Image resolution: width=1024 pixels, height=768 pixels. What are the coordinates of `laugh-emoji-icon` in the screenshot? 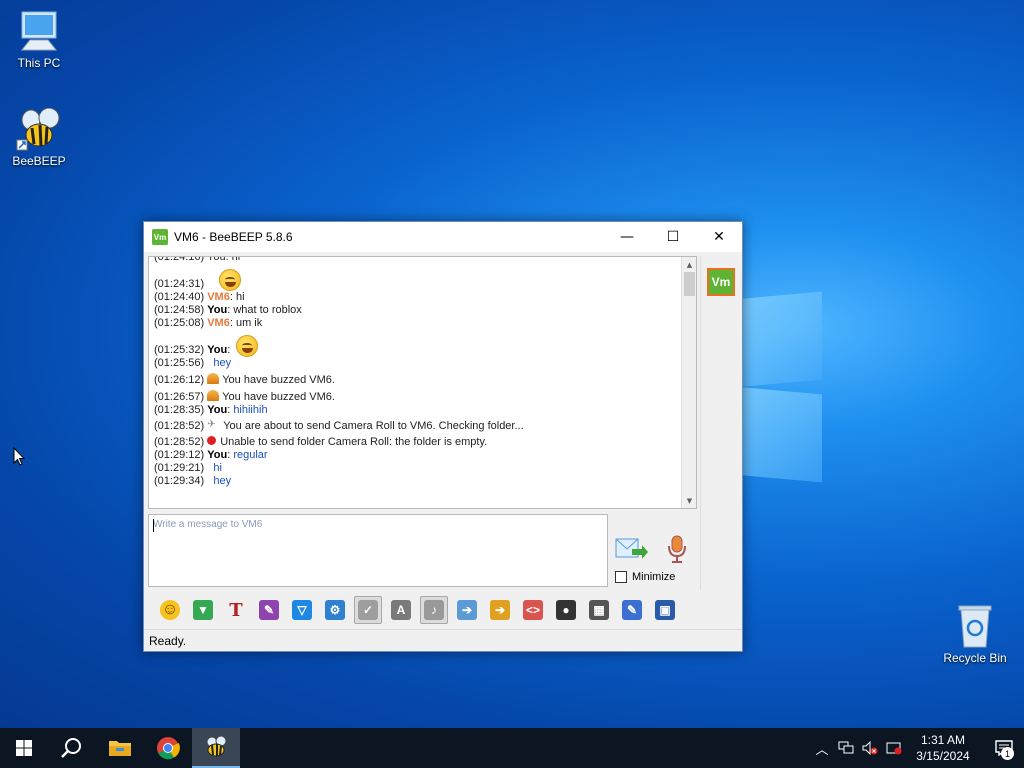 It's located at (247, 346).